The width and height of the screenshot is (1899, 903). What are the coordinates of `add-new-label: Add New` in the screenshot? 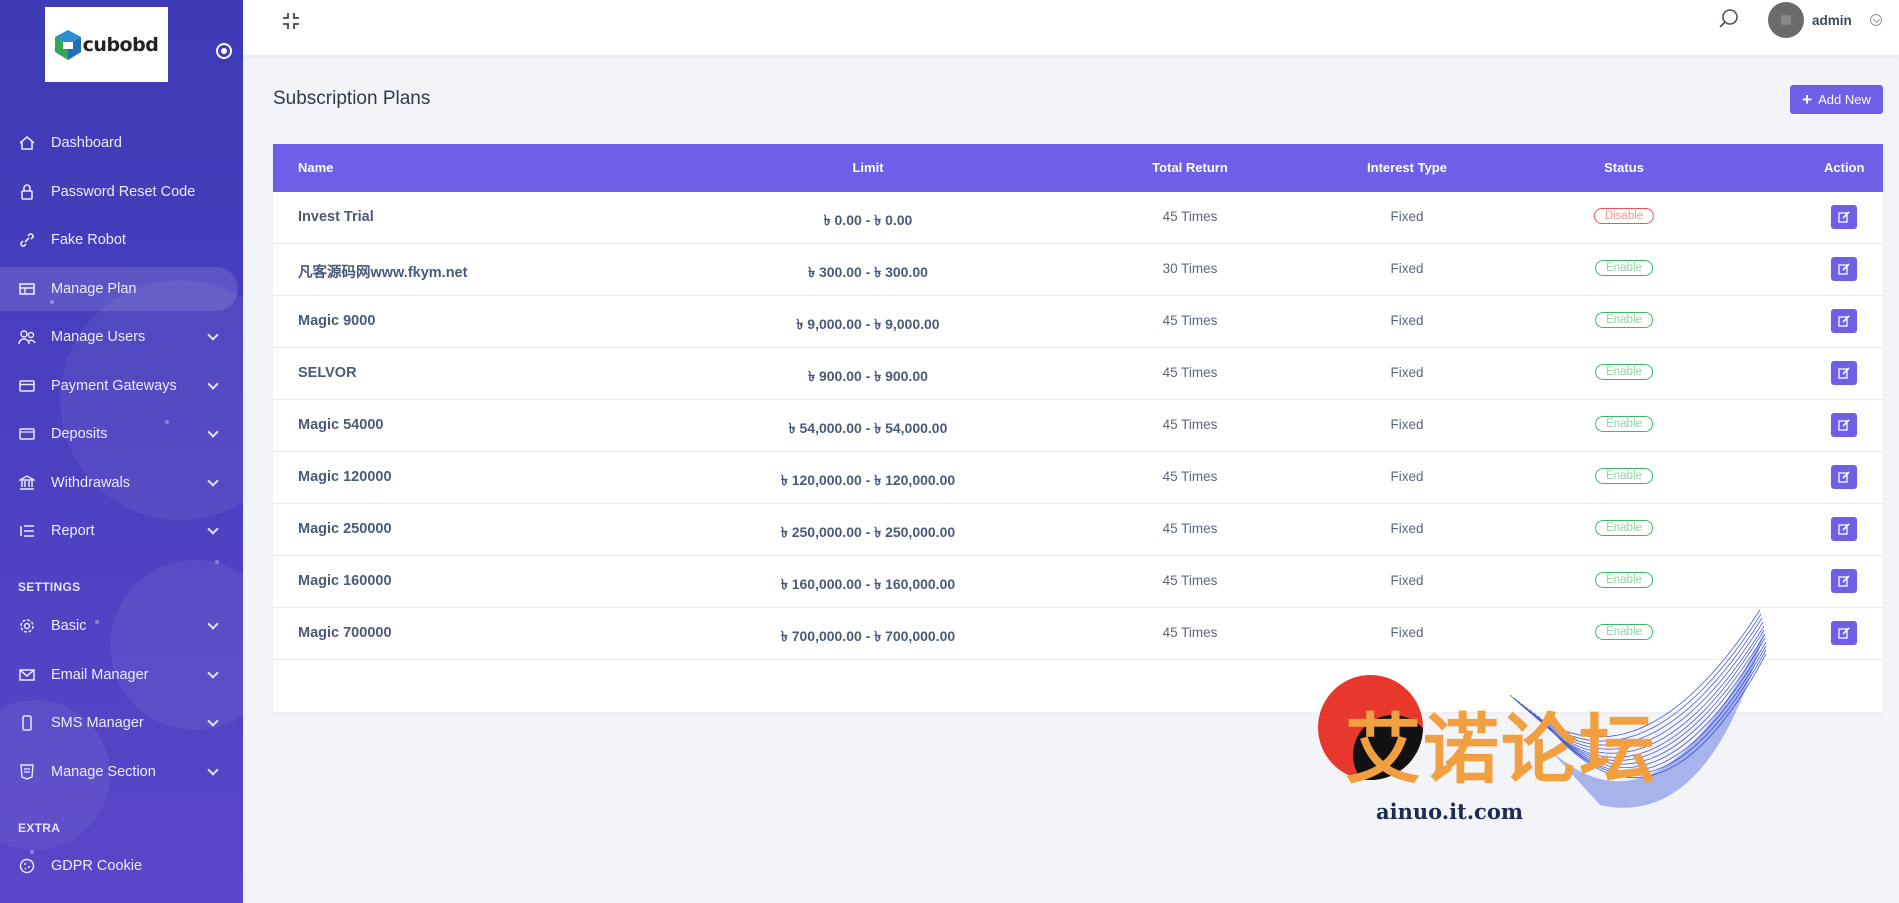 It's located at (1844, 99).